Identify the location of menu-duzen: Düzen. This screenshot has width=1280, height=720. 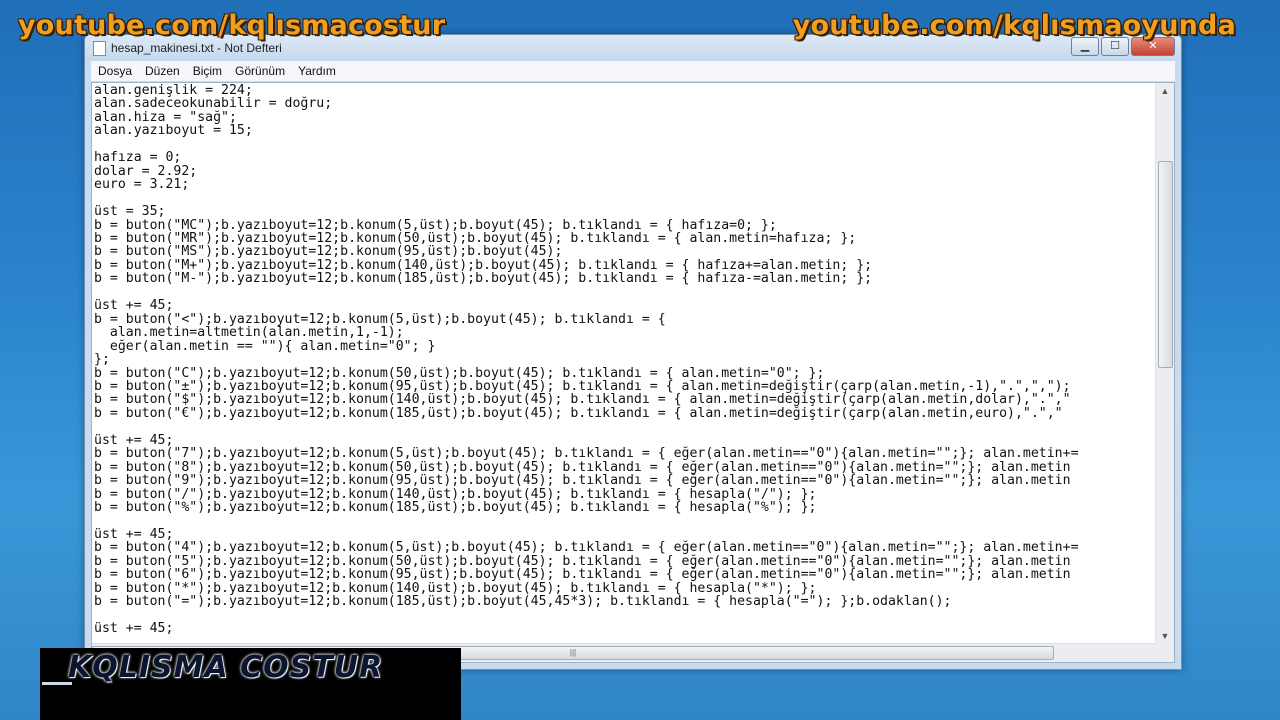
(162, 71).